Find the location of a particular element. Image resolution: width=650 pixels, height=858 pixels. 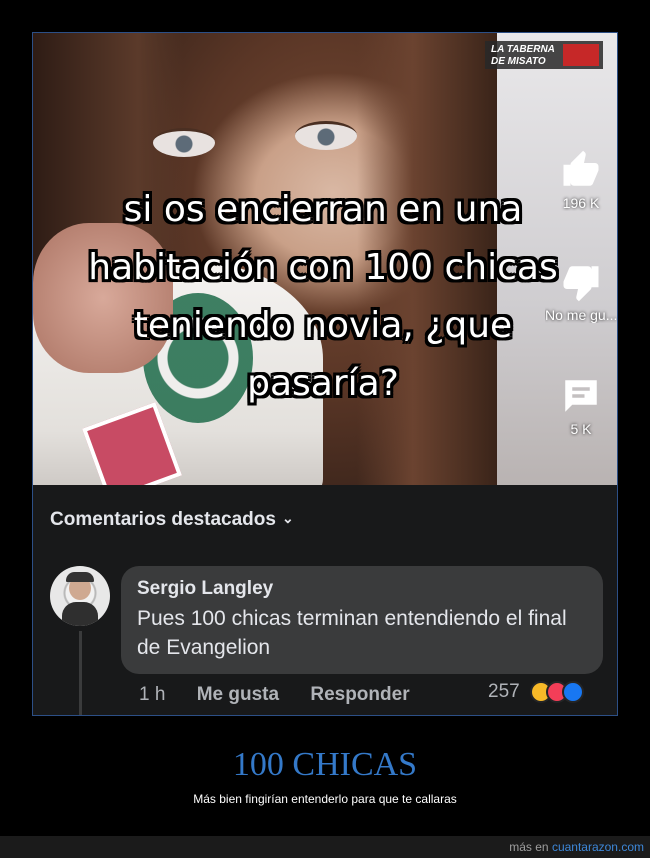

footer-more: más en cuantarazon.com is located at coordinates (576, 847).